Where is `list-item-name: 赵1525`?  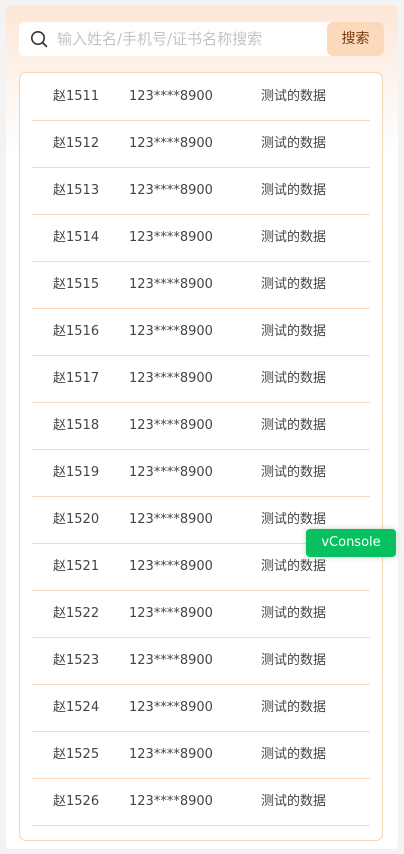
list-item-name: 赵1525 is located at coordinates (76, 754).